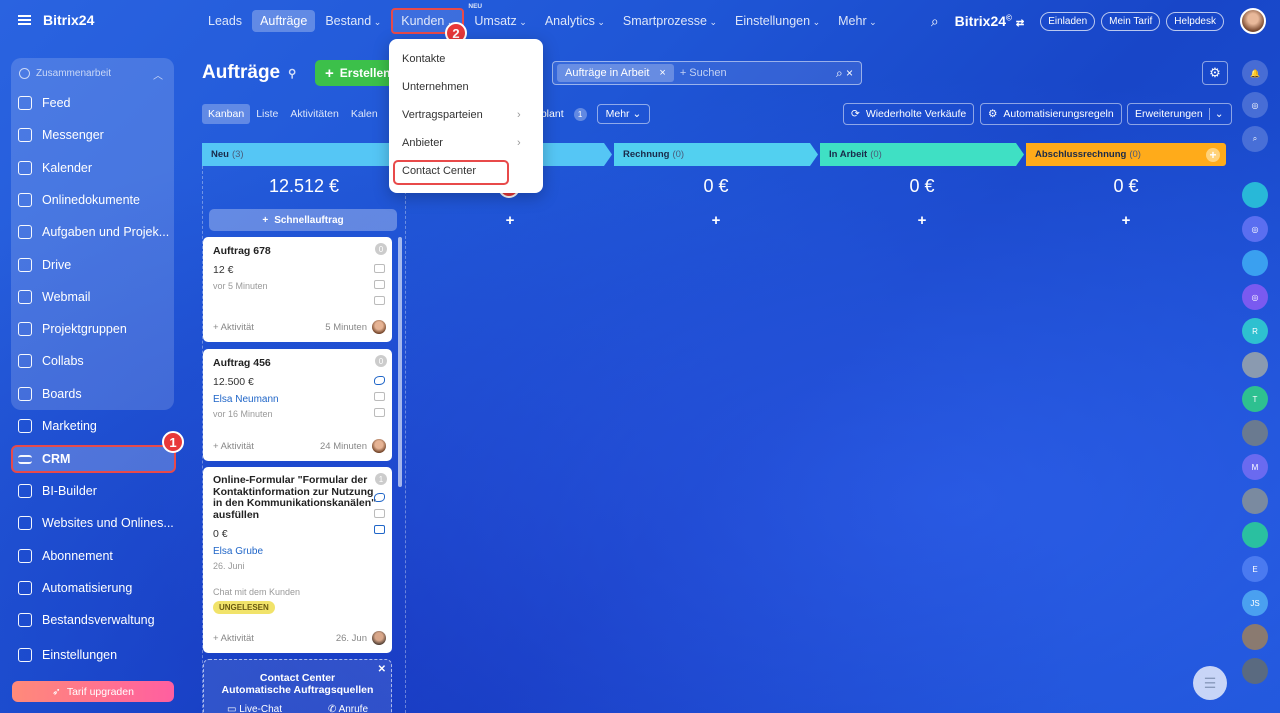 The image size is (1280, 713). Describe the element at coordinates (93, 691) in the screenshot. I see `upgrade-button: ➶ Tarif upgraden` at that location.